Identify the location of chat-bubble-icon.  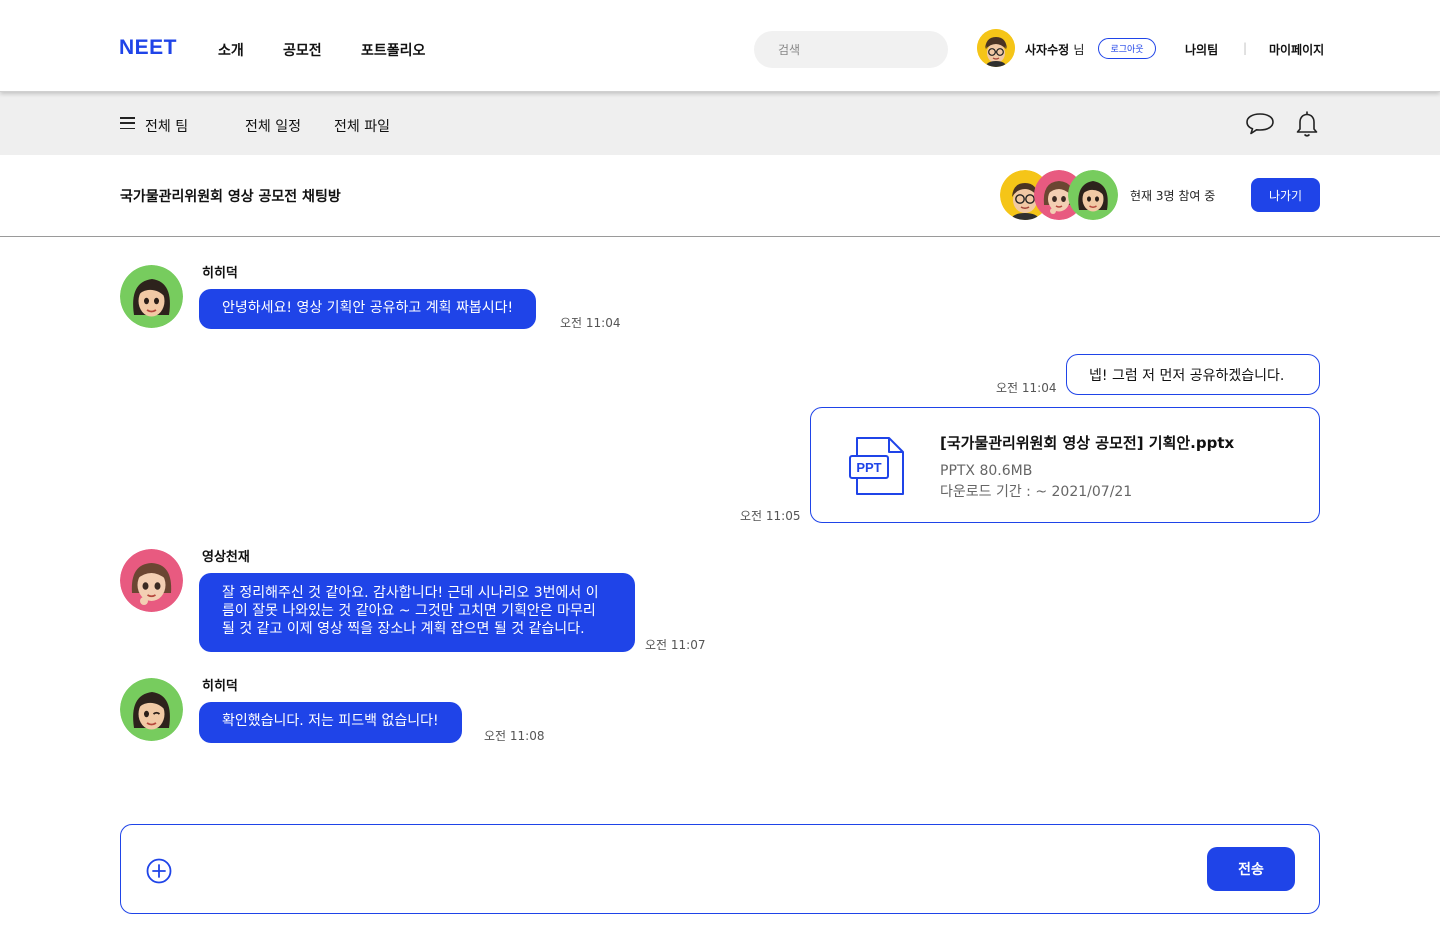
(1260, 126).